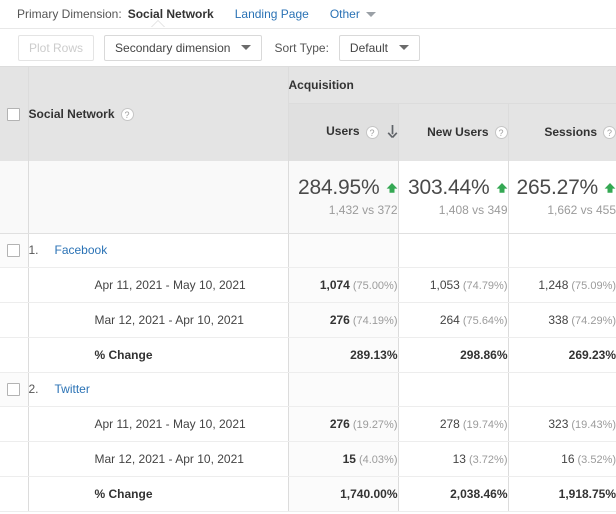 This screenshot has height=514, width=616. What do you see at coordinates (451, 85) in the screenshot?
I see `acquisition-group-header: Acquisition` at bounding box center [451, 85].